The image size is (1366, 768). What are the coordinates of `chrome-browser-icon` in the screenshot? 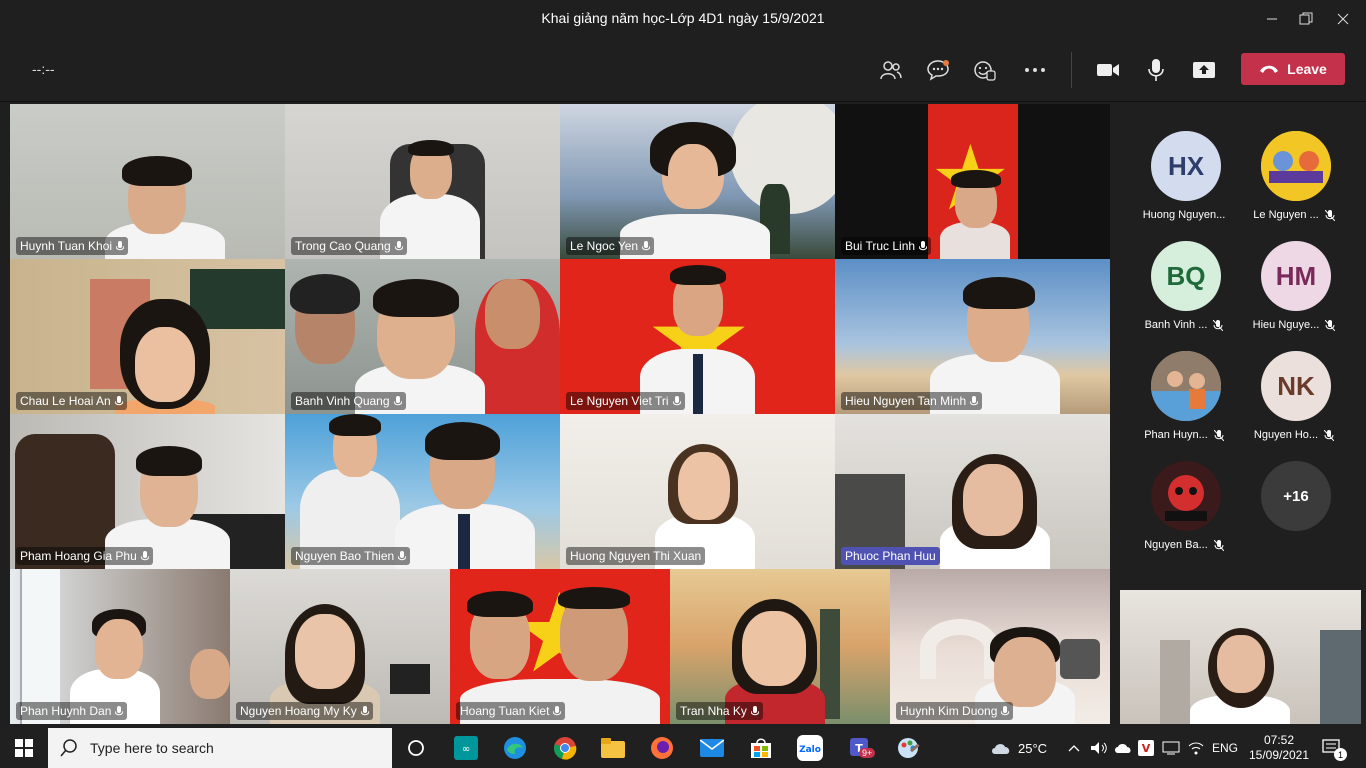 It's located at (565, 748).